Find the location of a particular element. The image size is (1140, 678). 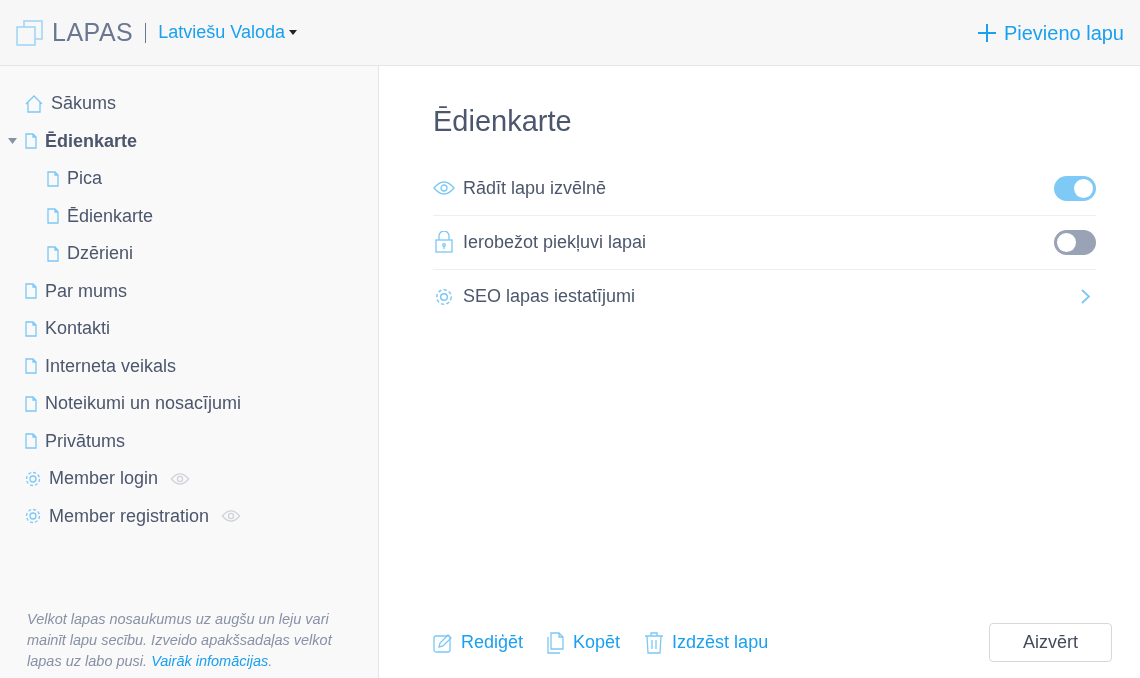

page-link: Dzērieni is located at coordinates (100, 254).